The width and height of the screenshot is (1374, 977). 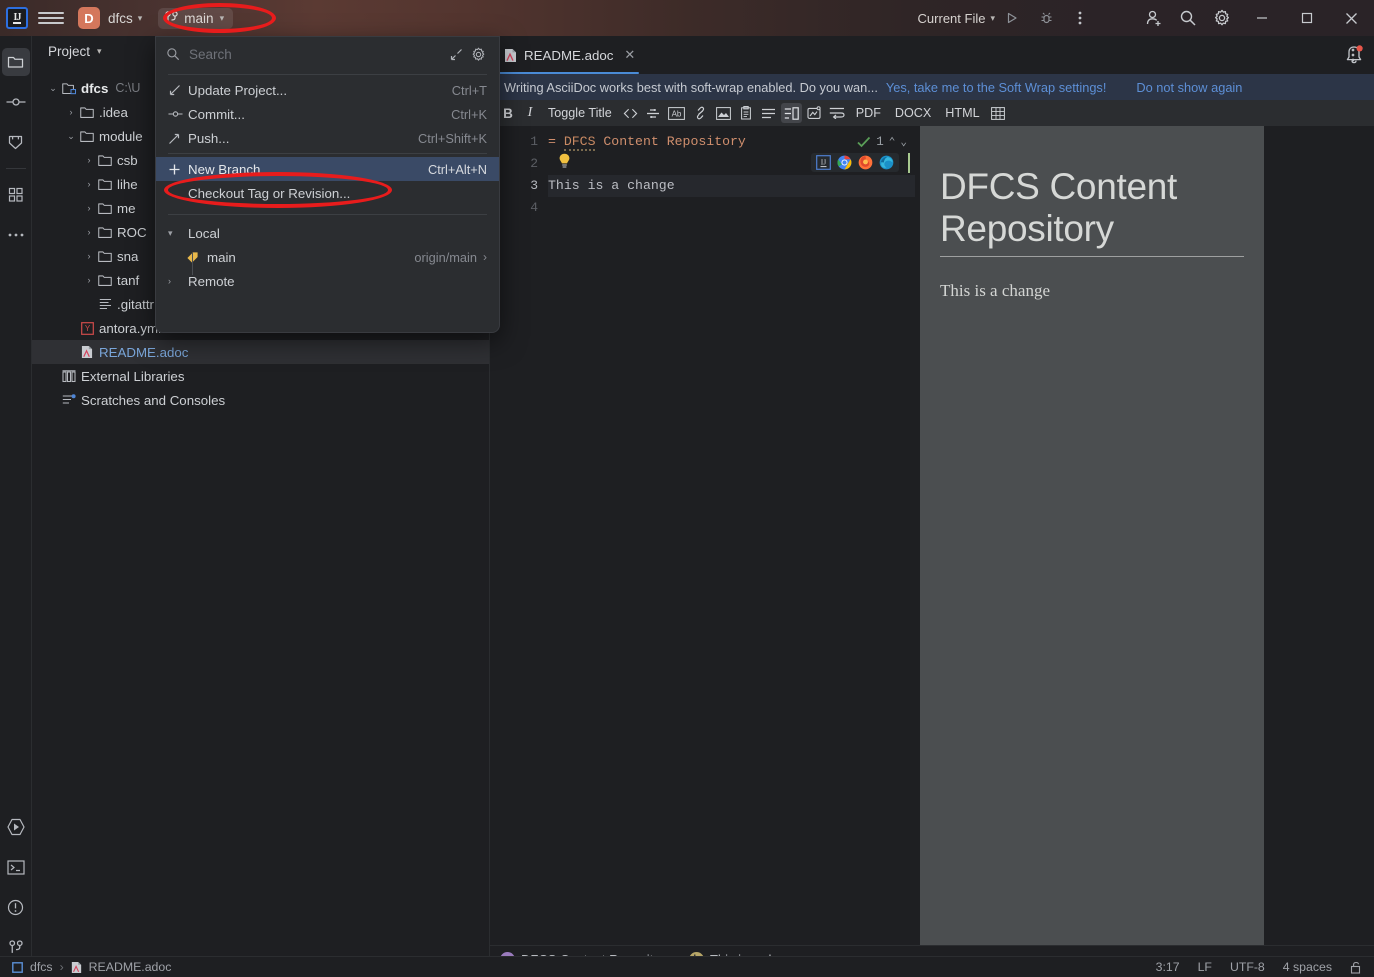 What do you see at coordinates (260, 400) in the screenshot?
I see `tree-item-scratches-and-consoles: Scratches and Consoles` at bounding box center [260, 400].